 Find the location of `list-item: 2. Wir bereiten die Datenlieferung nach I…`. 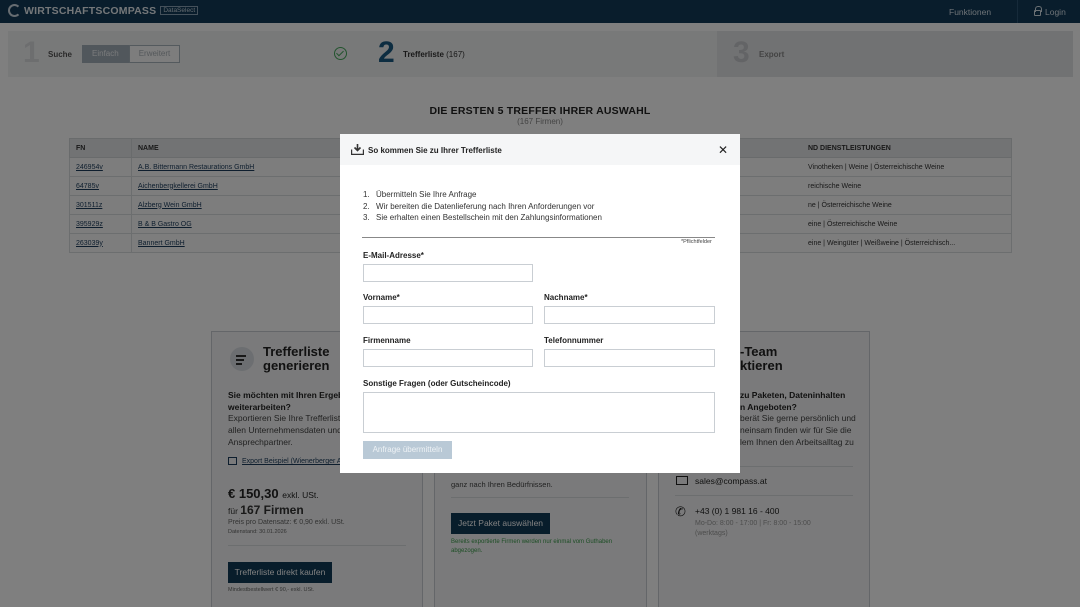

list-item: 2. Wir bereiten die Datenlieferung nach I… is located at coordinates (479, 206).